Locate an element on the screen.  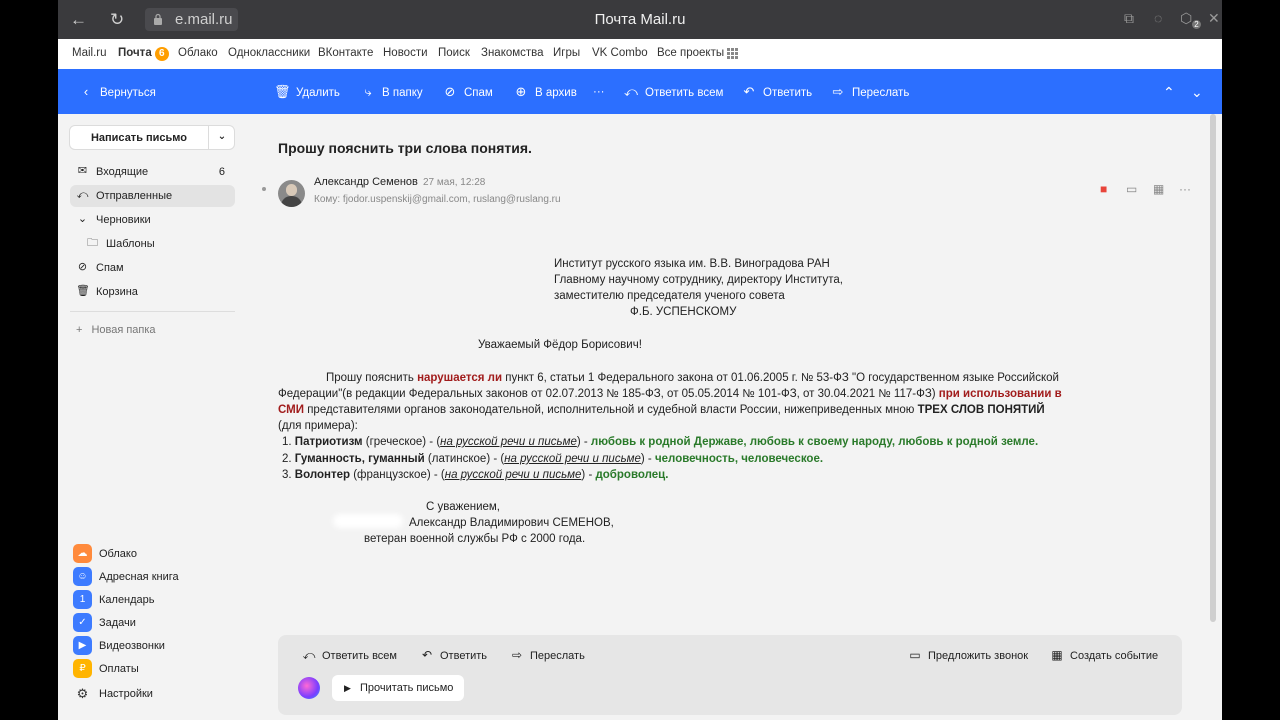
archive-icon: ⊕ is located at coordinates (521, 91).